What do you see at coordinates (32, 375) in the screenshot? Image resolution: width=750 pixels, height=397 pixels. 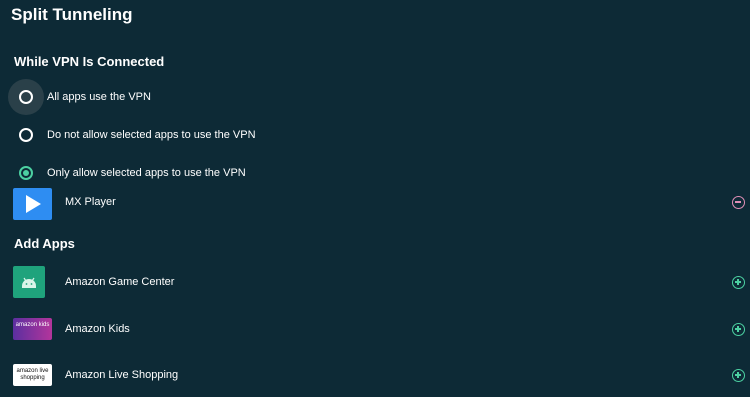 I see `amazon-live-icon: amazon live shopping` at bounding box center [32, 375].